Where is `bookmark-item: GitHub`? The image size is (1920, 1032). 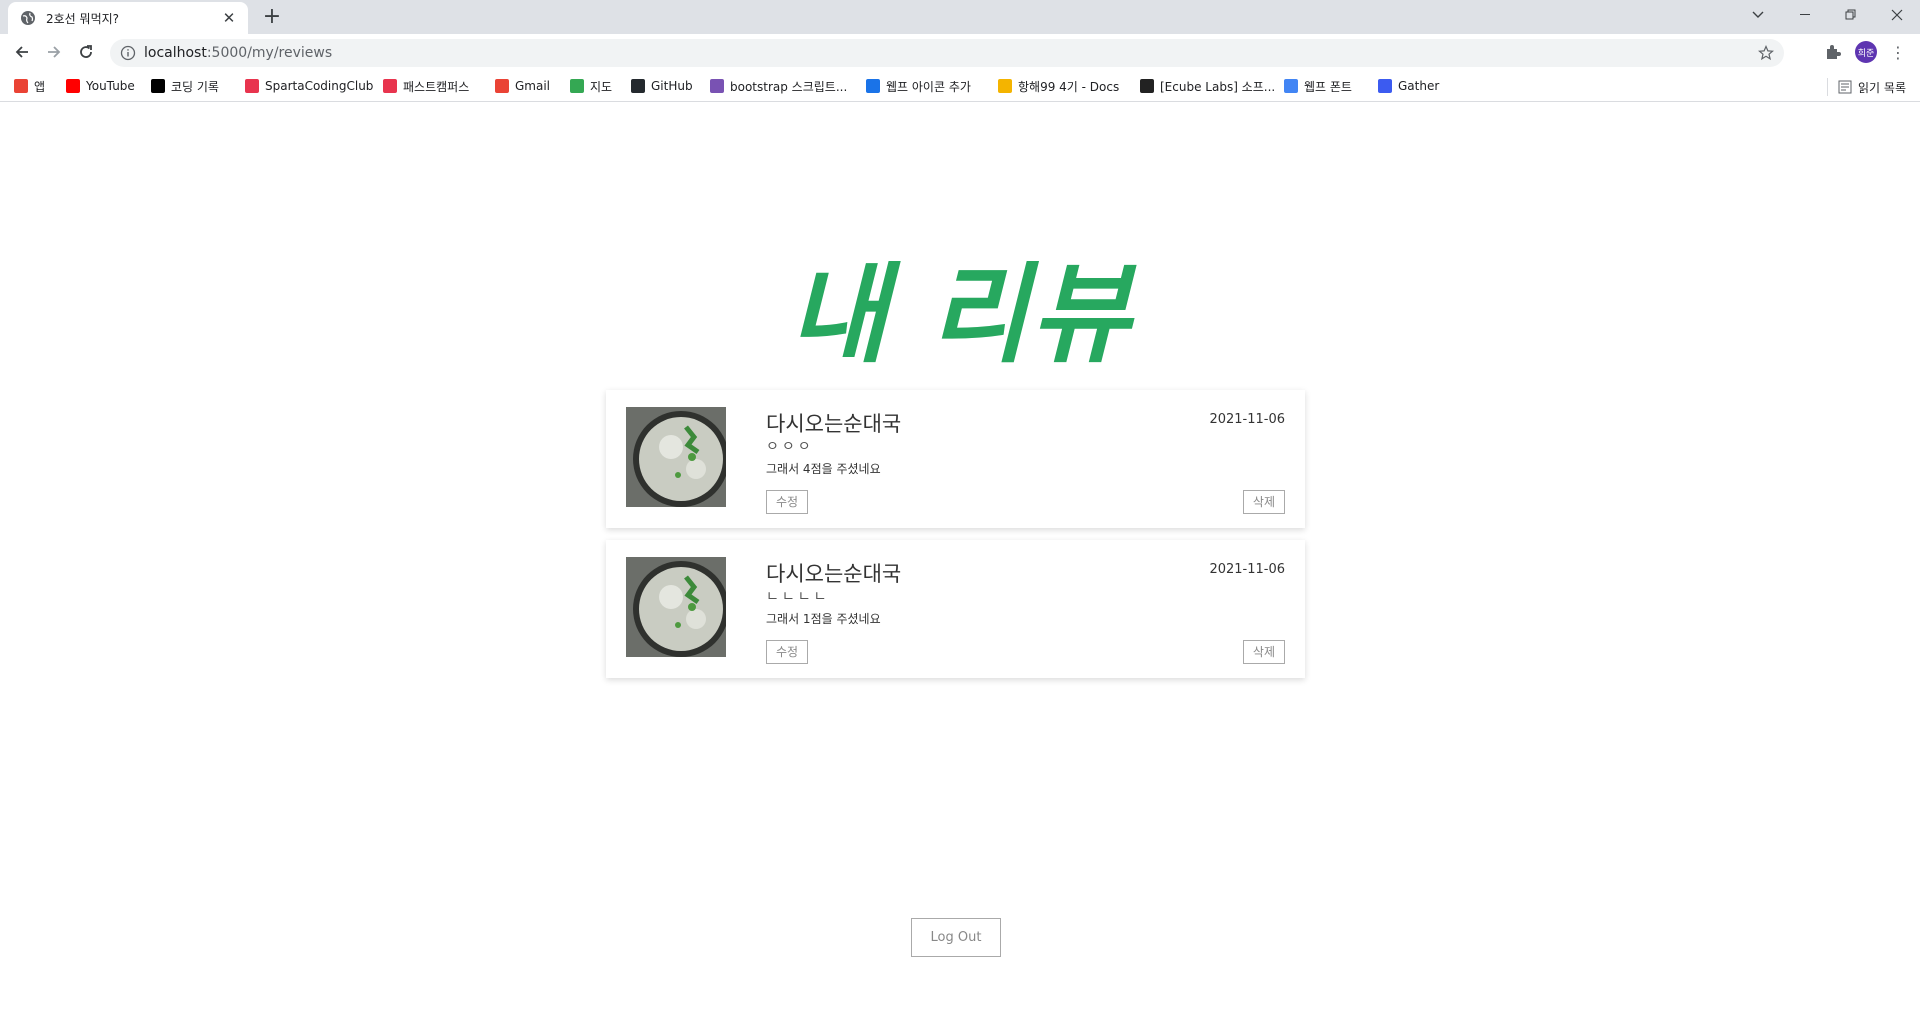
bookmark-item: GitHub is located at coordinates (662, 86).